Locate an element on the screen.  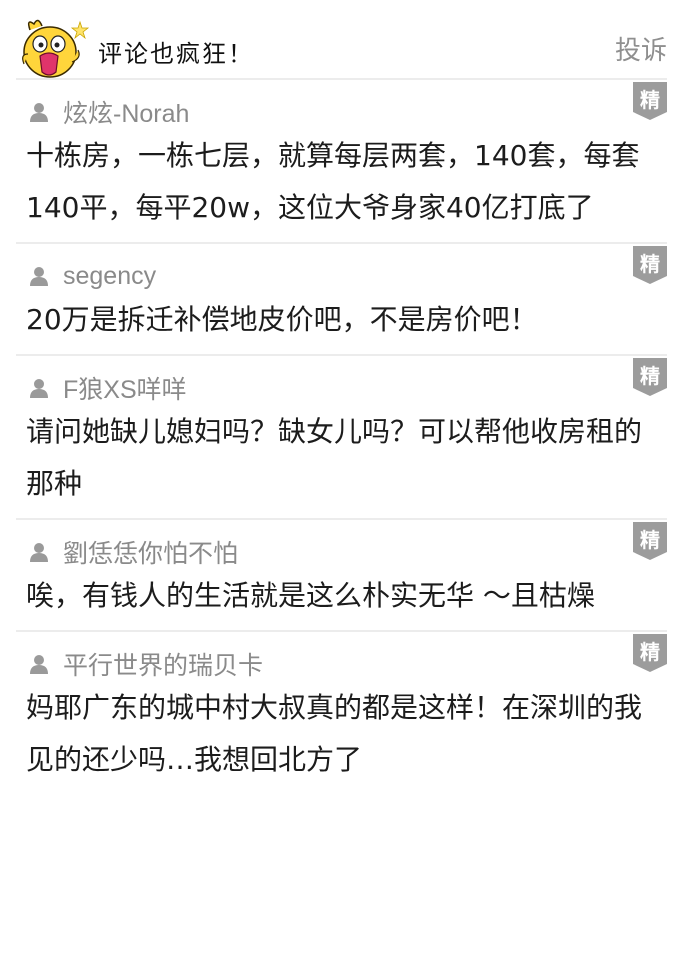
comment-user-row: F狼XS咩咩 is located at coordinates (341, 381).